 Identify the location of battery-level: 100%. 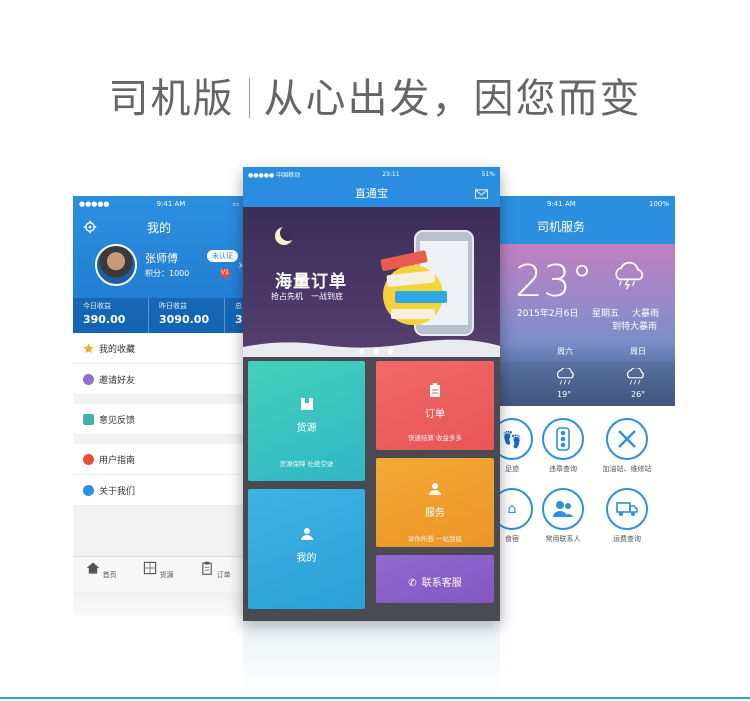
(658, 204).